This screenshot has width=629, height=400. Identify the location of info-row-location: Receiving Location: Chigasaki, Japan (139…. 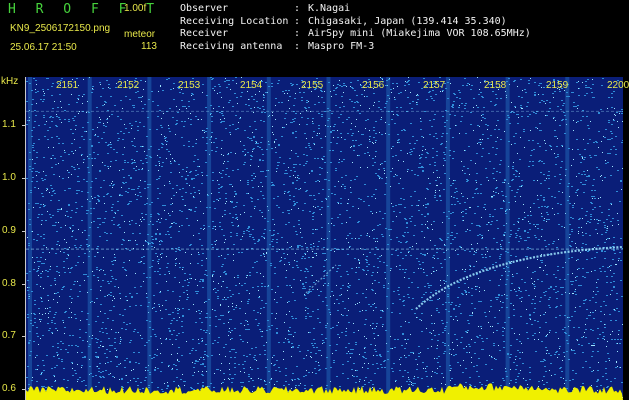
(343, 21).